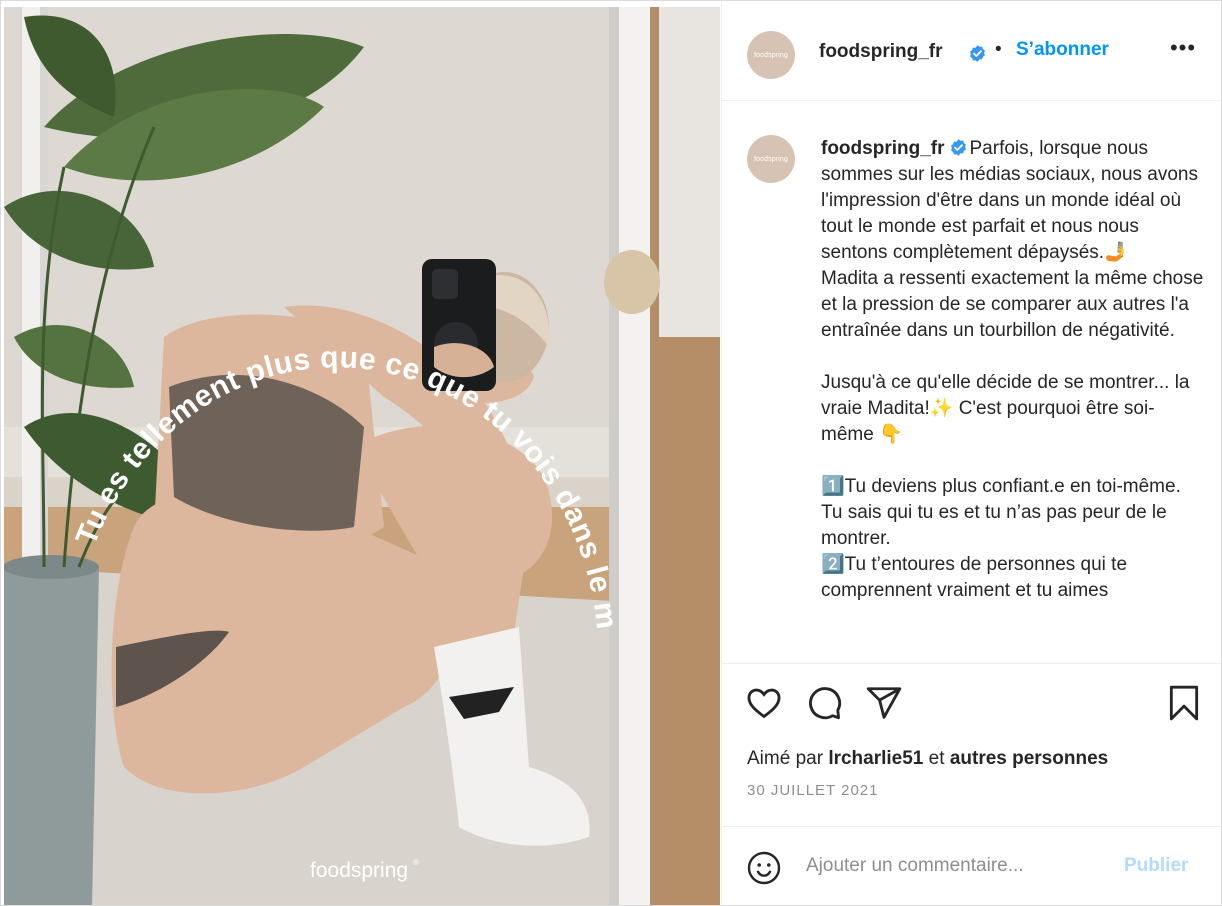  Describe the element at coordinates (812, 790) in the screenshot. I see `post-date: 30 JUILLET 2021` at that location.